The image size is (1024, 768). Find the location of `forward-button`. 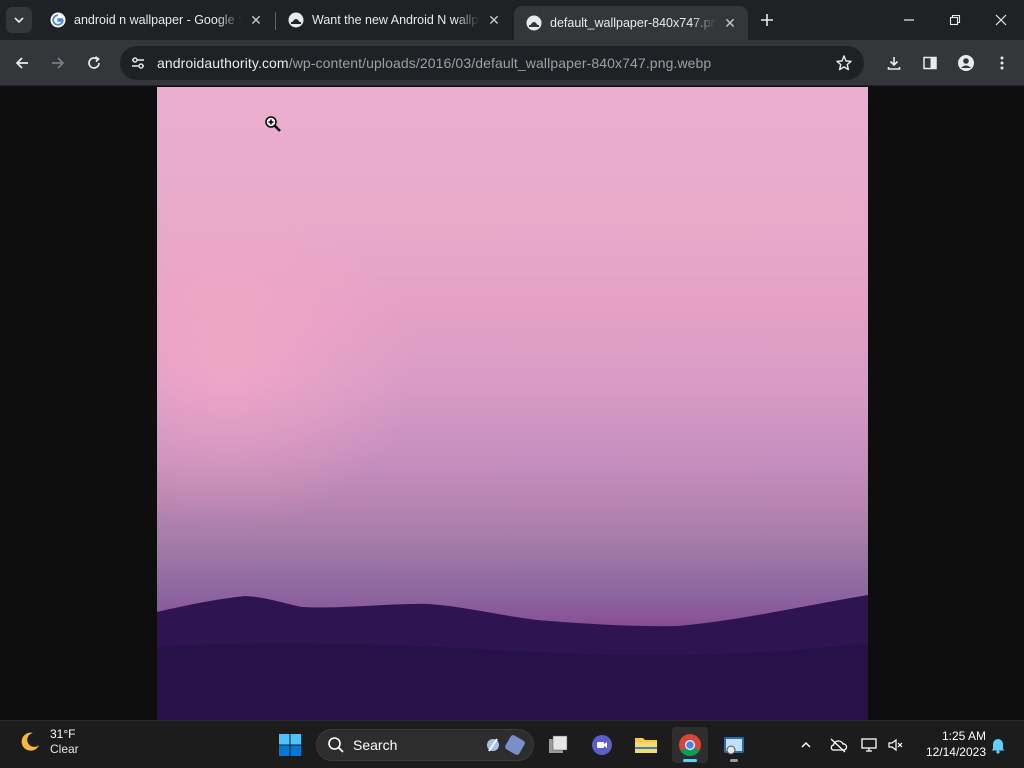

forward-button is located at coordinates (58, 63).